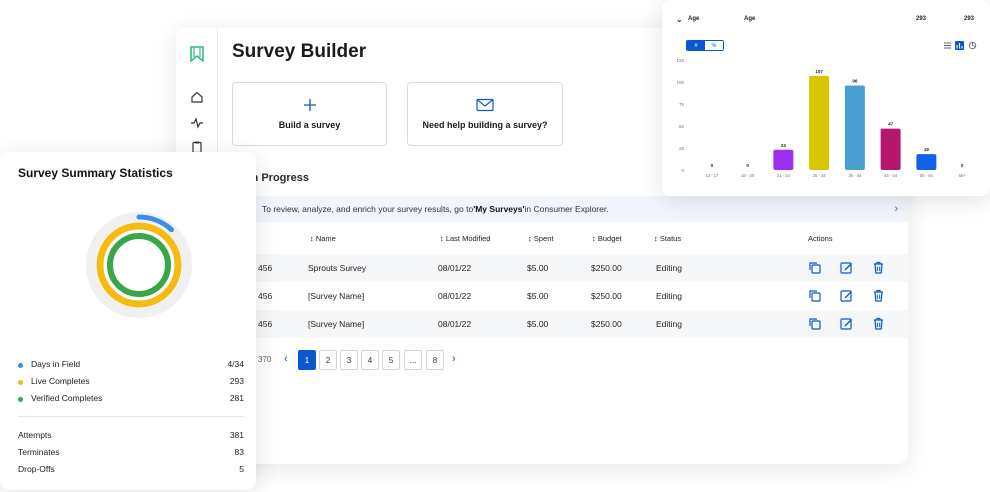 The width and height of the screenshot is (990, 492). What do you see at coordinates (855, 175) in the screenshot?
I see `x-tick-label: 35 - 44` at bounding box center [855, 175].